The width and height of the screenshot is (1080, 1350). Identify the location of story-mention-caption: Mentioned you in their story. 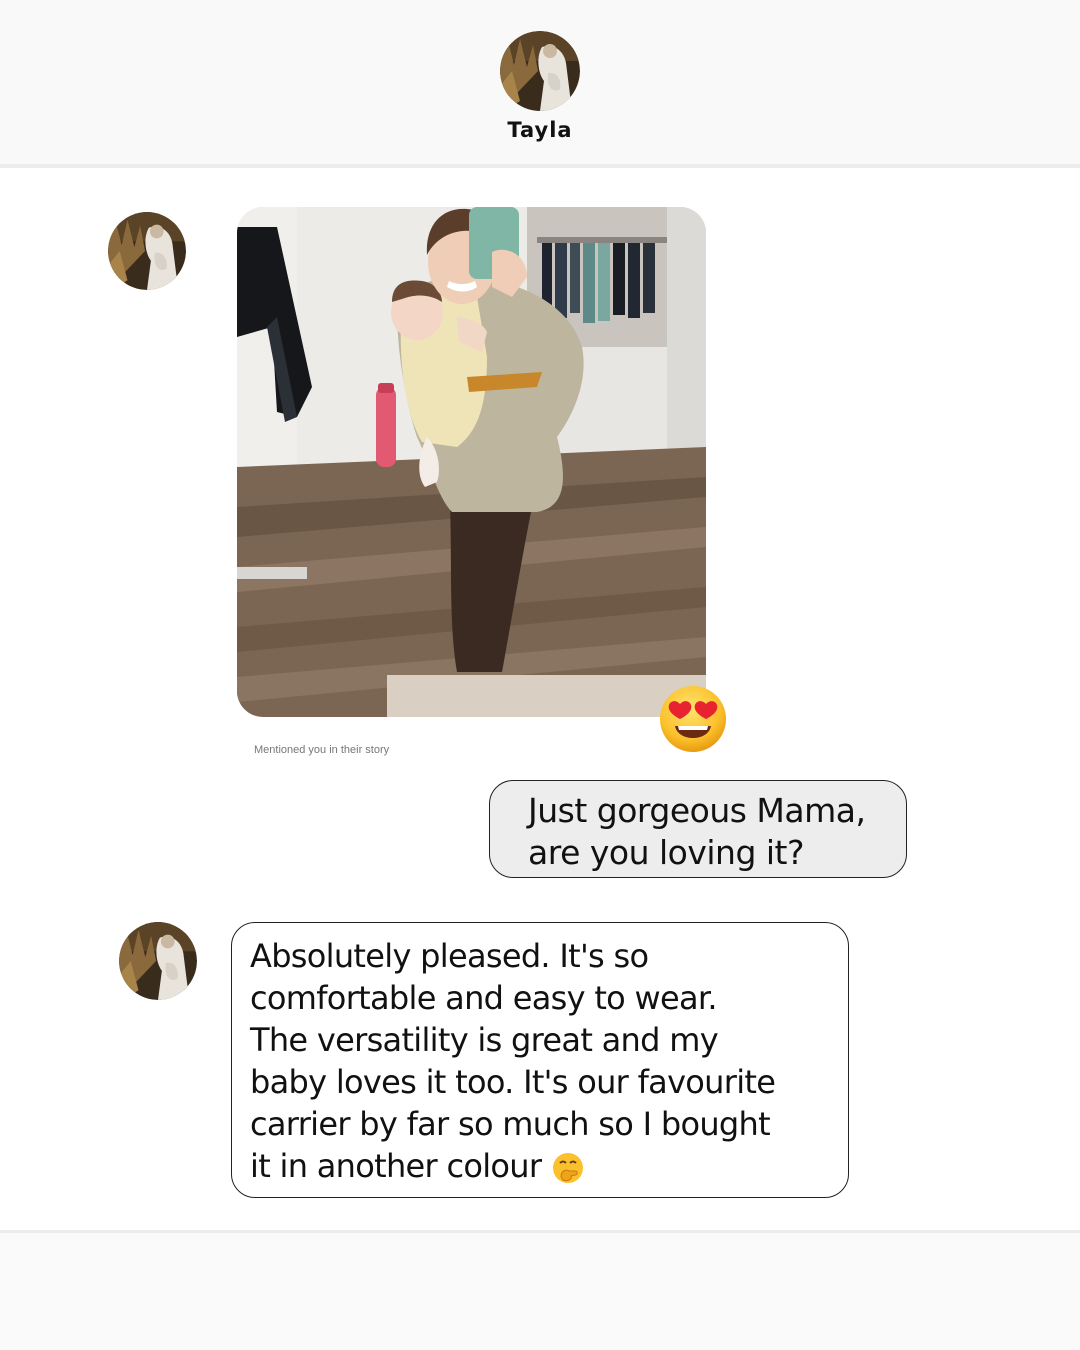
(322, 750).